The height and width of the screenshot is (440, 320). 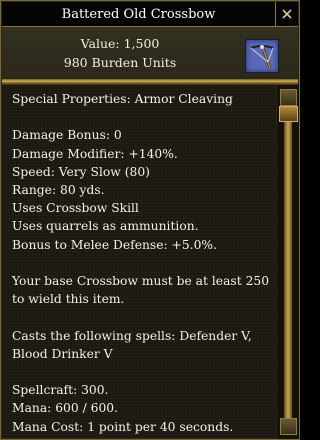 What do you see at coordinates (95, 153) in the screenshot?
I see `property-line: Damage Modifier: +140%.` at bounding box center [95, 153].